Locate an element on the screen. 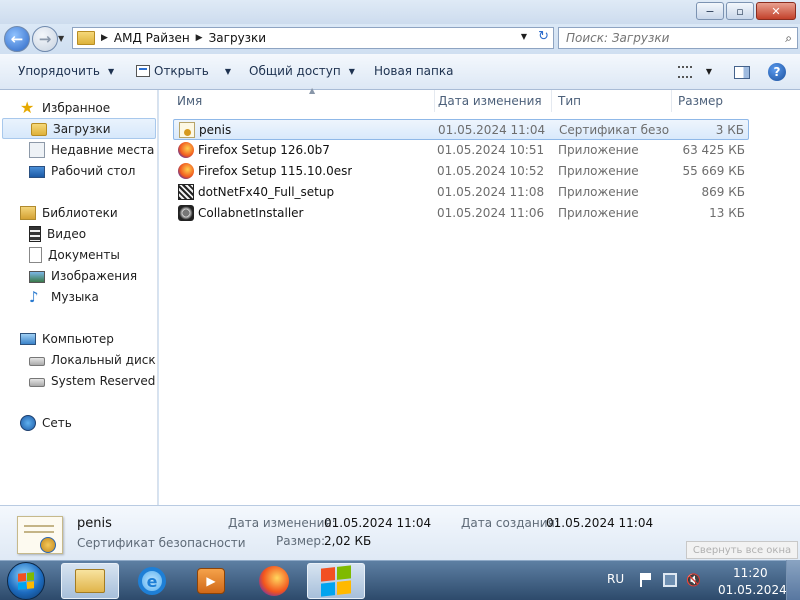  sort-indicator-icon: ▲ is located at coordinates (312, 90).